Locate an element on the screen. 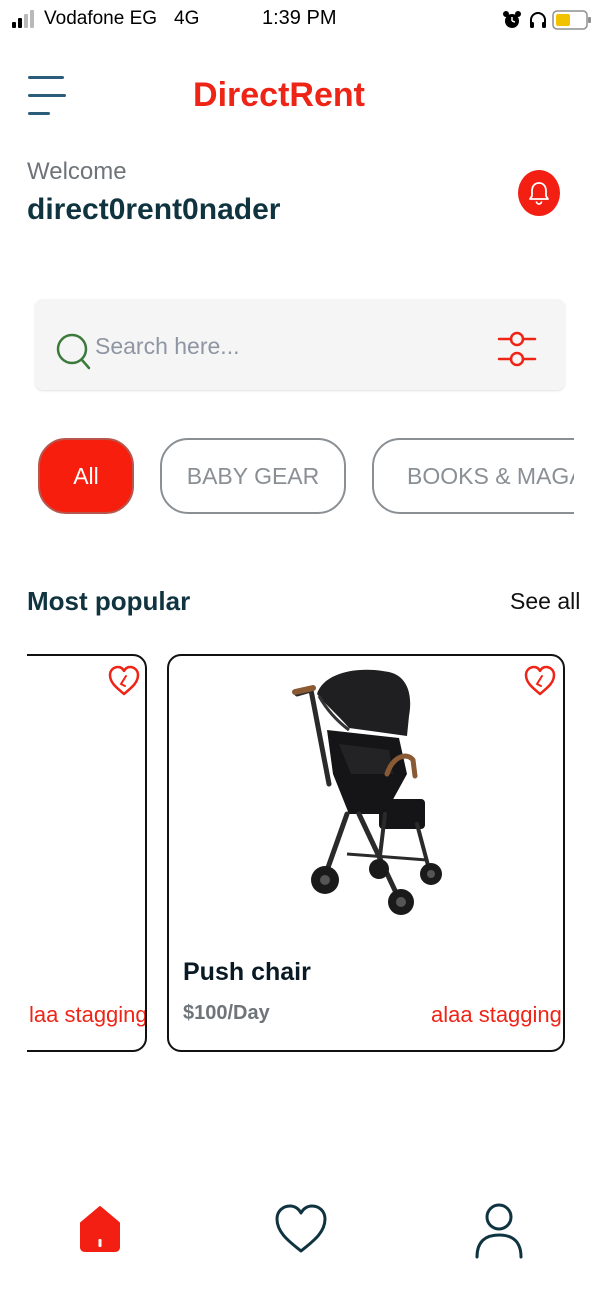 Image resolution: width=600 pixels, height=1299 pixels. network-type: 4G is located at coordinates (187, 18).